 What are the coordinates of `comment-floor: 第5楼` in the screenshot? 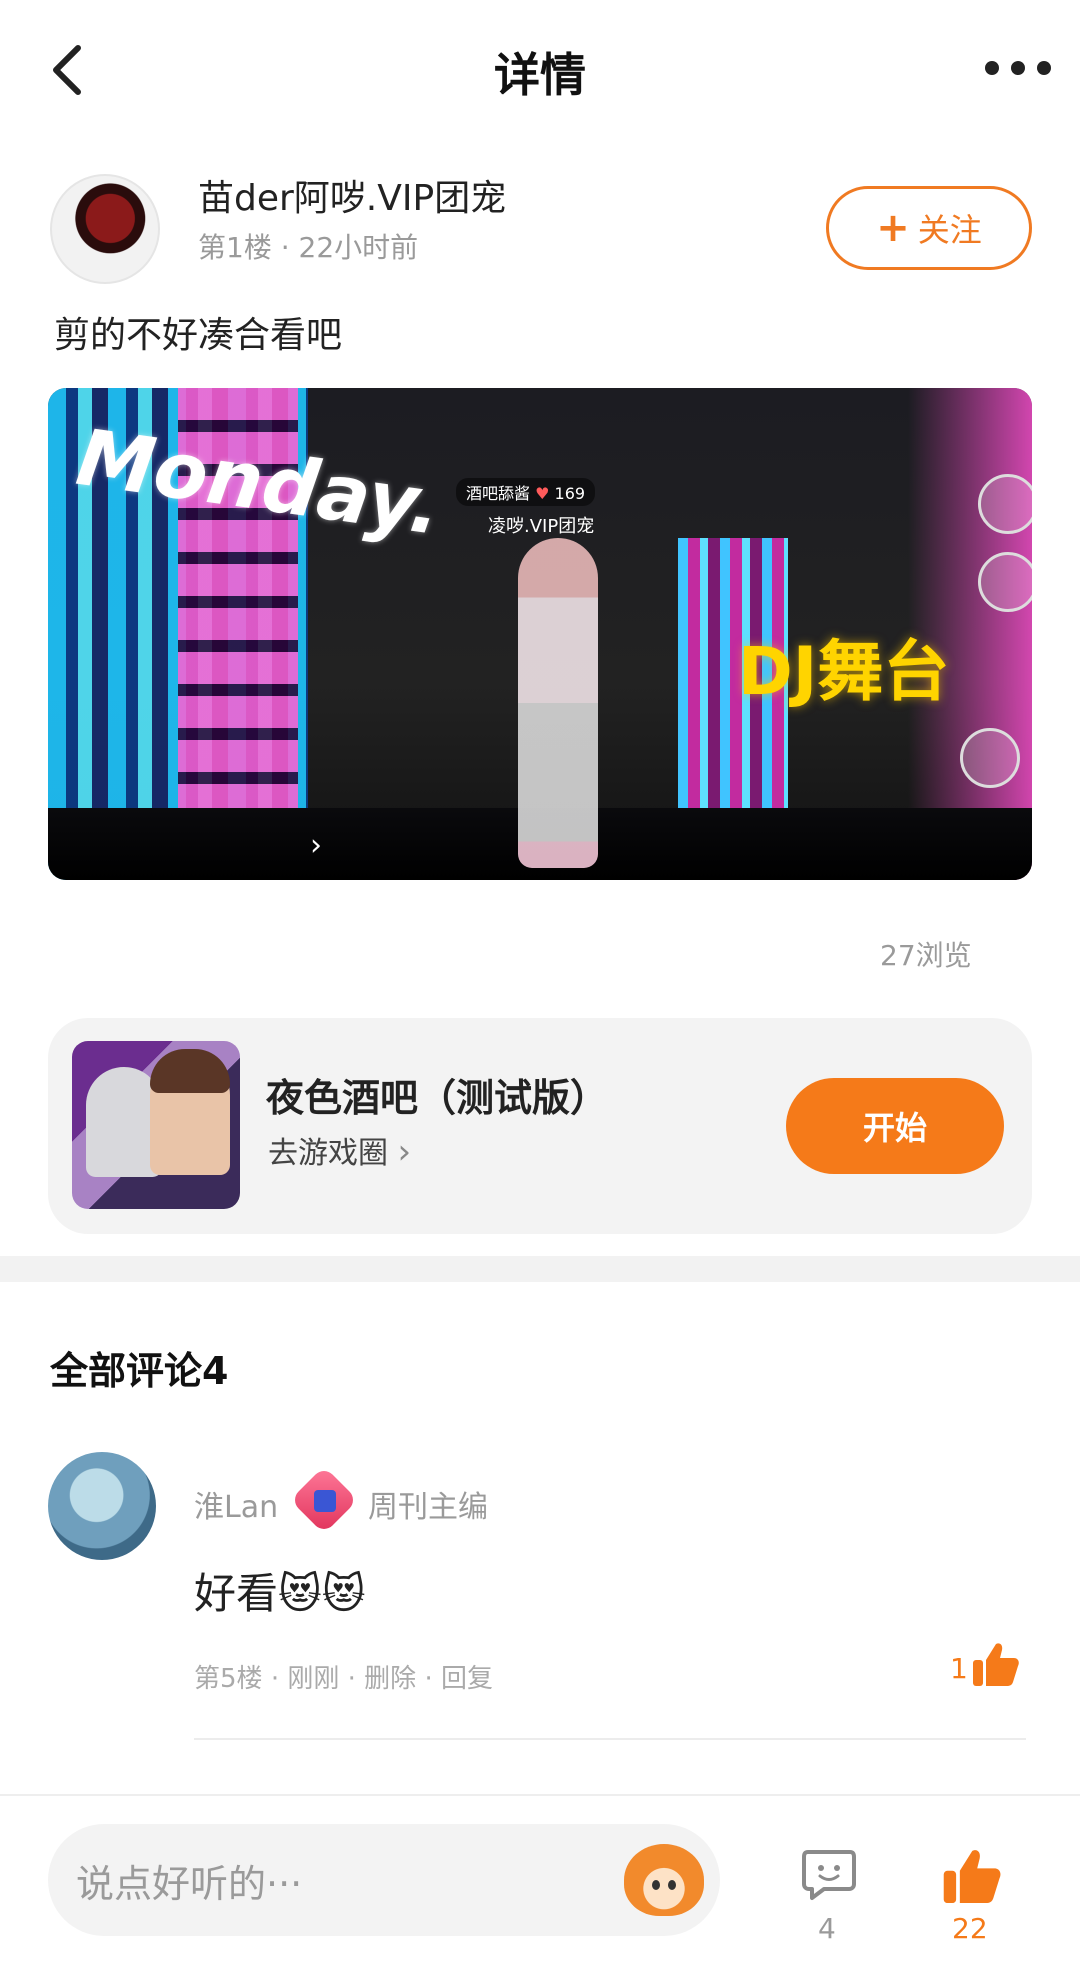 It's located at (228, 1679).